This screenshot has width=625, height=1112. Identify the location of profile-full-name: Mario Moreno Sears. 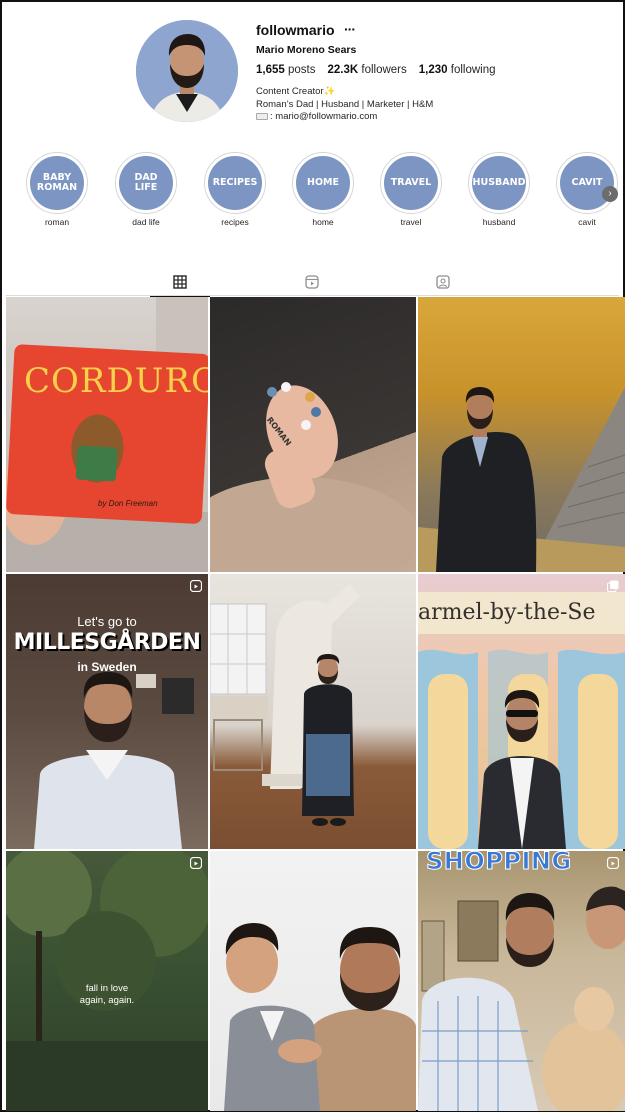
(306, 50).